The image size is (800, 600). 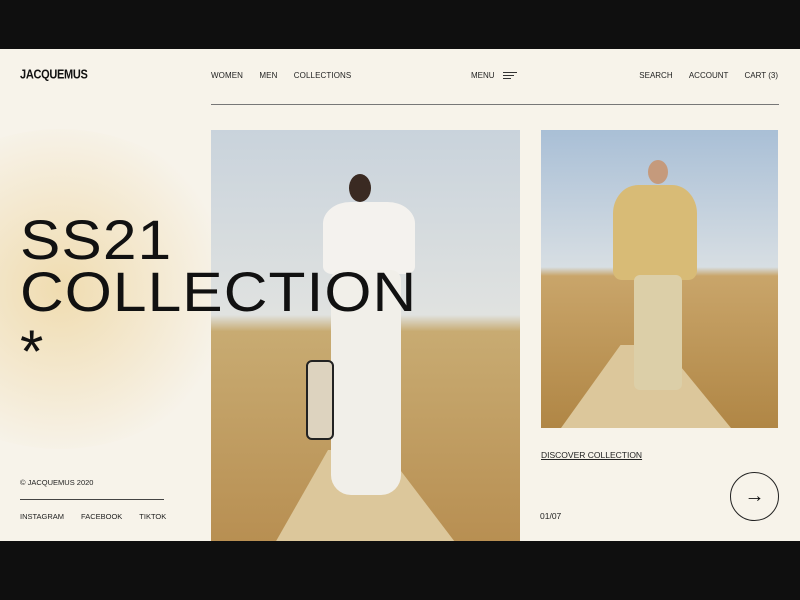 What do you see at coordinates (42, 516) in the screenshot?
I see `link-instagram: INSTAGRAM` at bounding box center [42, 516].